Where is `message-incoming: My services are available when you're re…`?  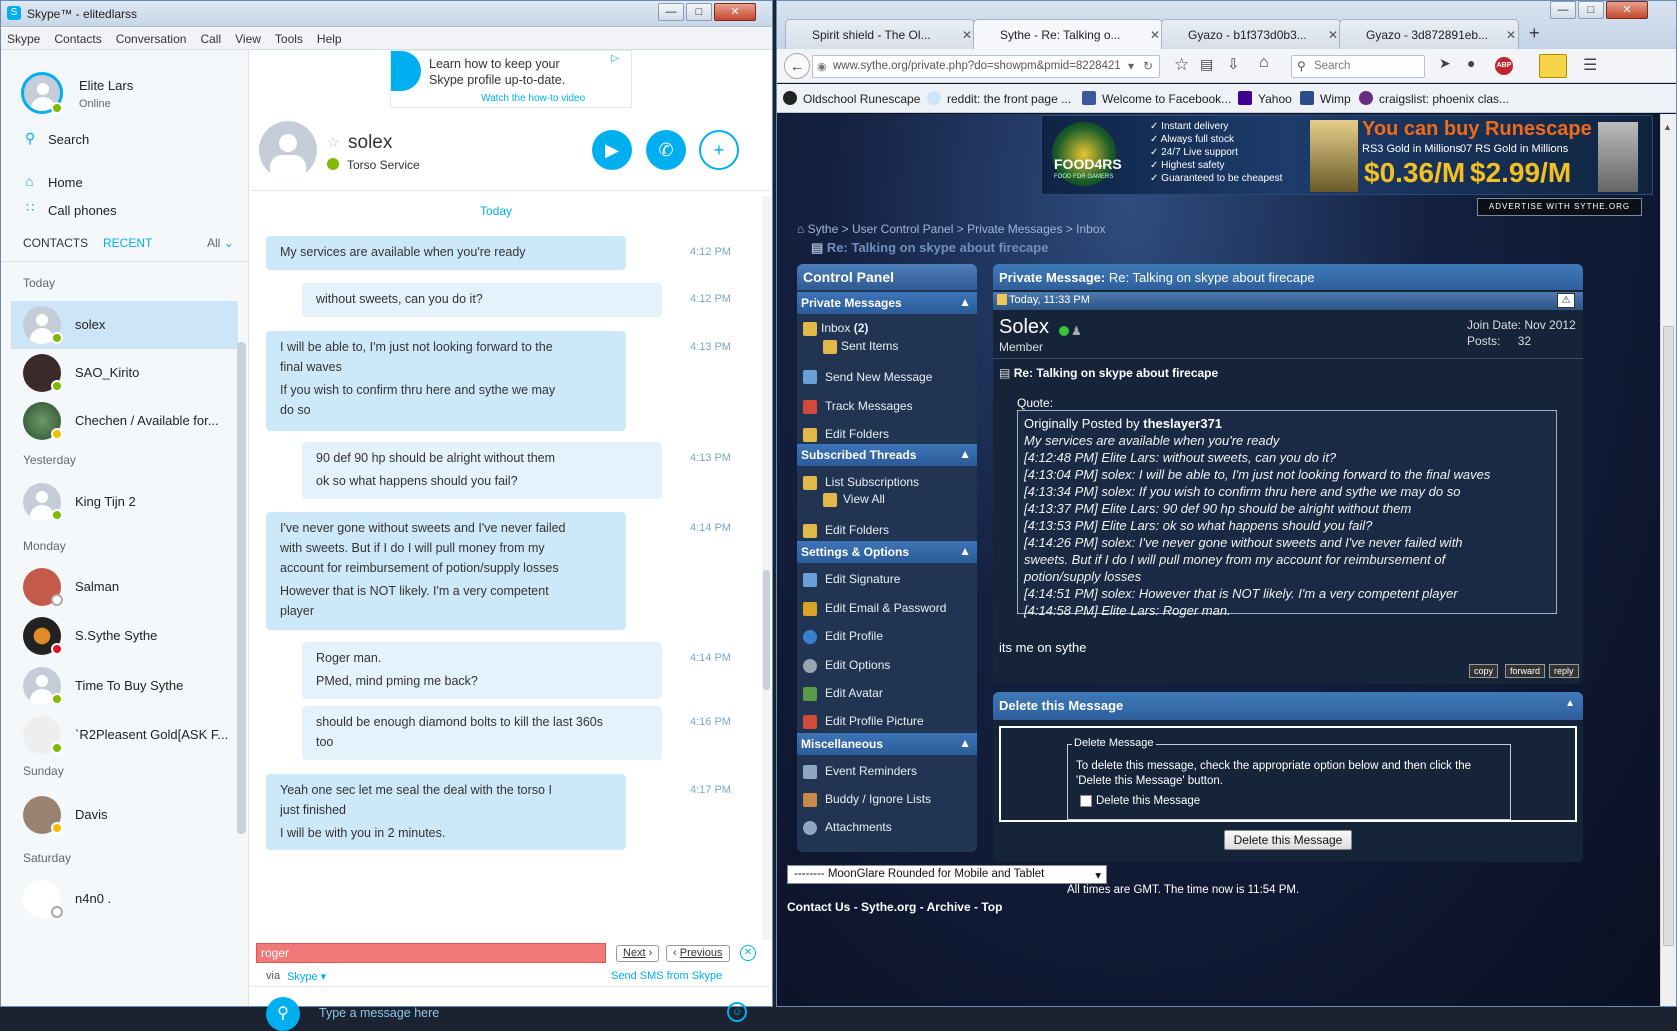
message-incoming: My services are available when you're re… is located at coordinates (446, 253).